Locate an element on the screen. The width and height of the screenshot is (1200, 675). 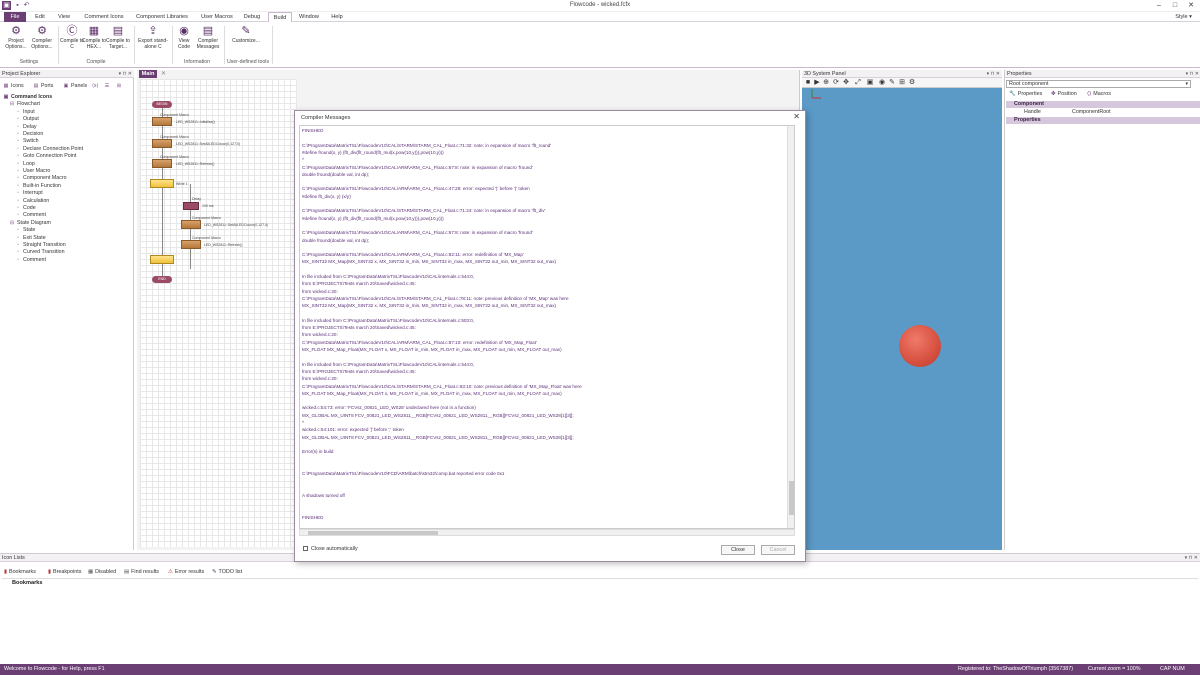
view-icon: ◉ is located at coordinates (882, 83).